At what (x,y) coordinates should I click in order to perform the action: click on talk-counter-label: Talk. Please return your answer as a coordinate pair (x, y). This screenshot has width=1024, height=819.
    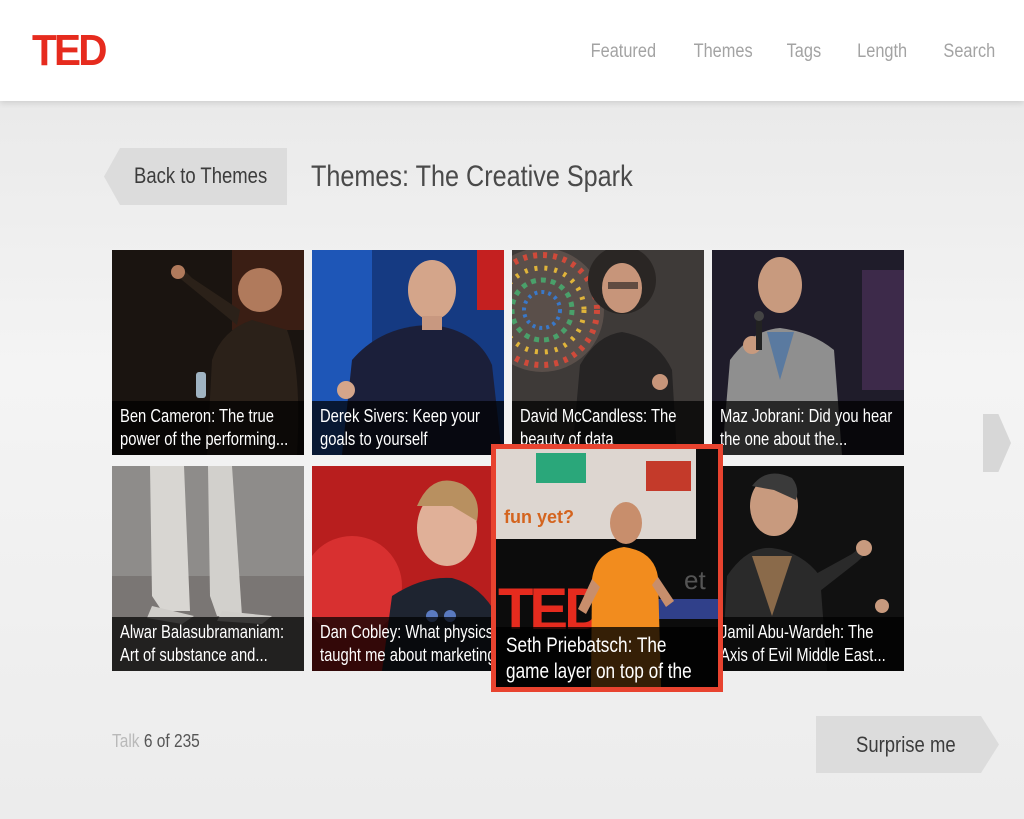
    Looking at the image, I should click on (126, 741).